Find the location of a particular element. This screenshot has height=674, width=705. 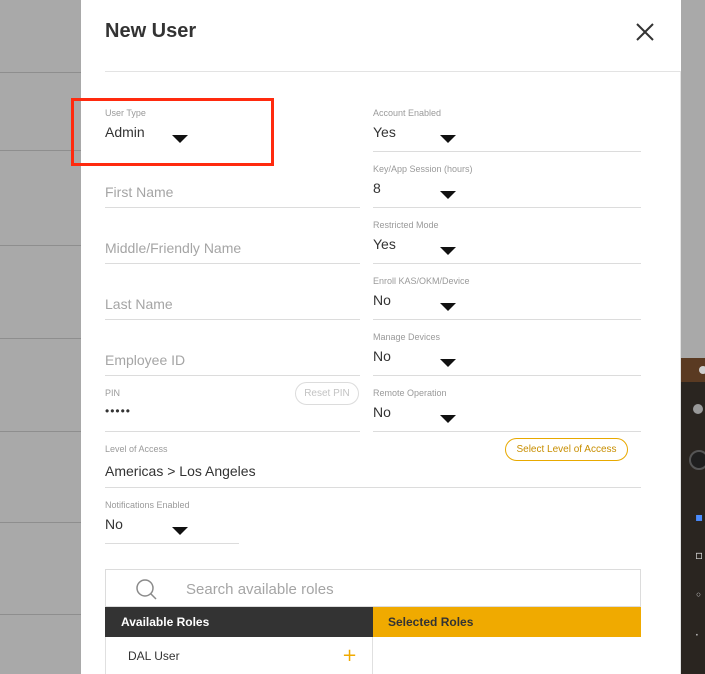

notifications-enabled-select: Notifications Enabled No is located at coordinates (172, 522).